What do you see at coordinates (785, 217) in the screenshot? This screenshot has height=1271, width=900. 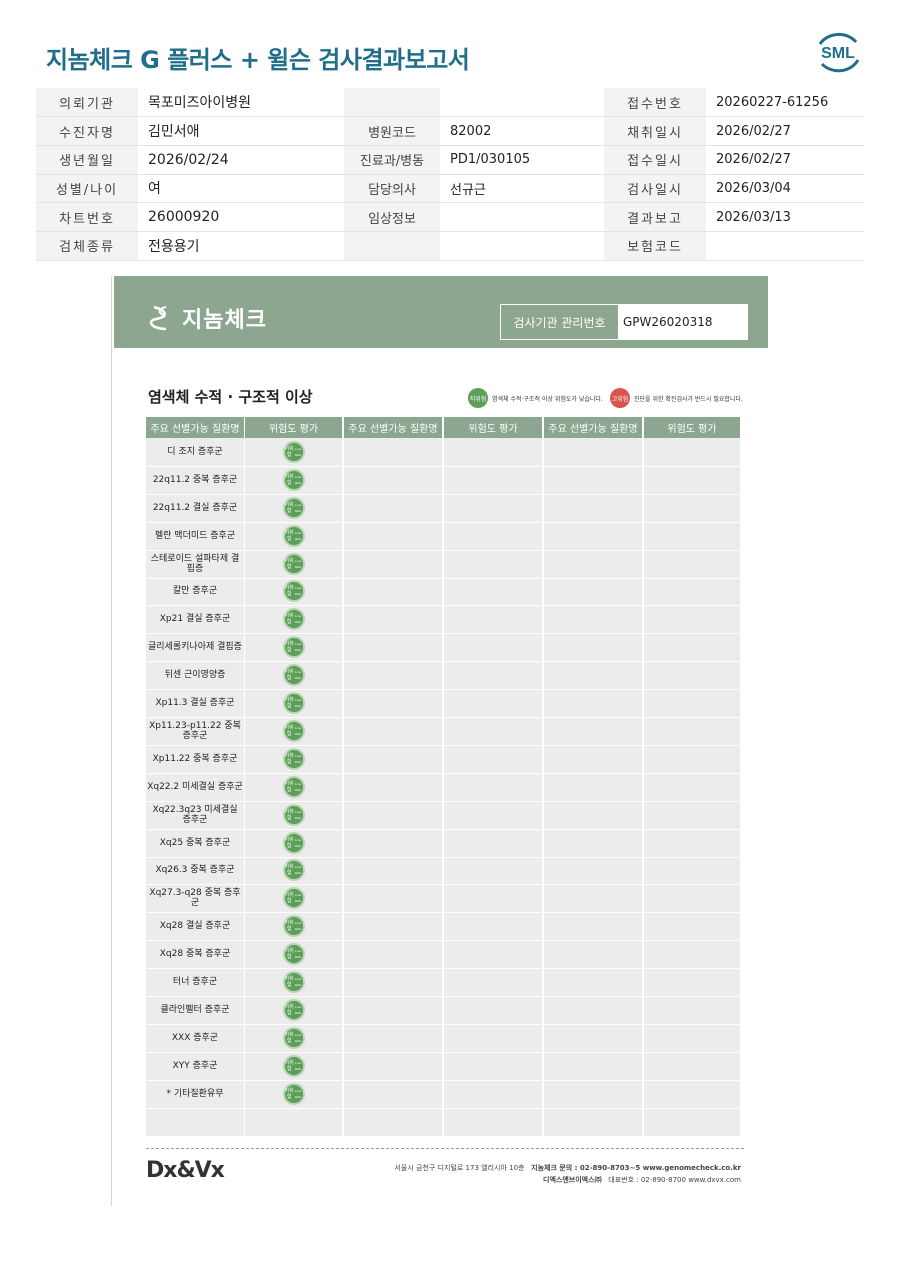 I see `info-value: 2026/03/13` at bounding box center [785, 217].